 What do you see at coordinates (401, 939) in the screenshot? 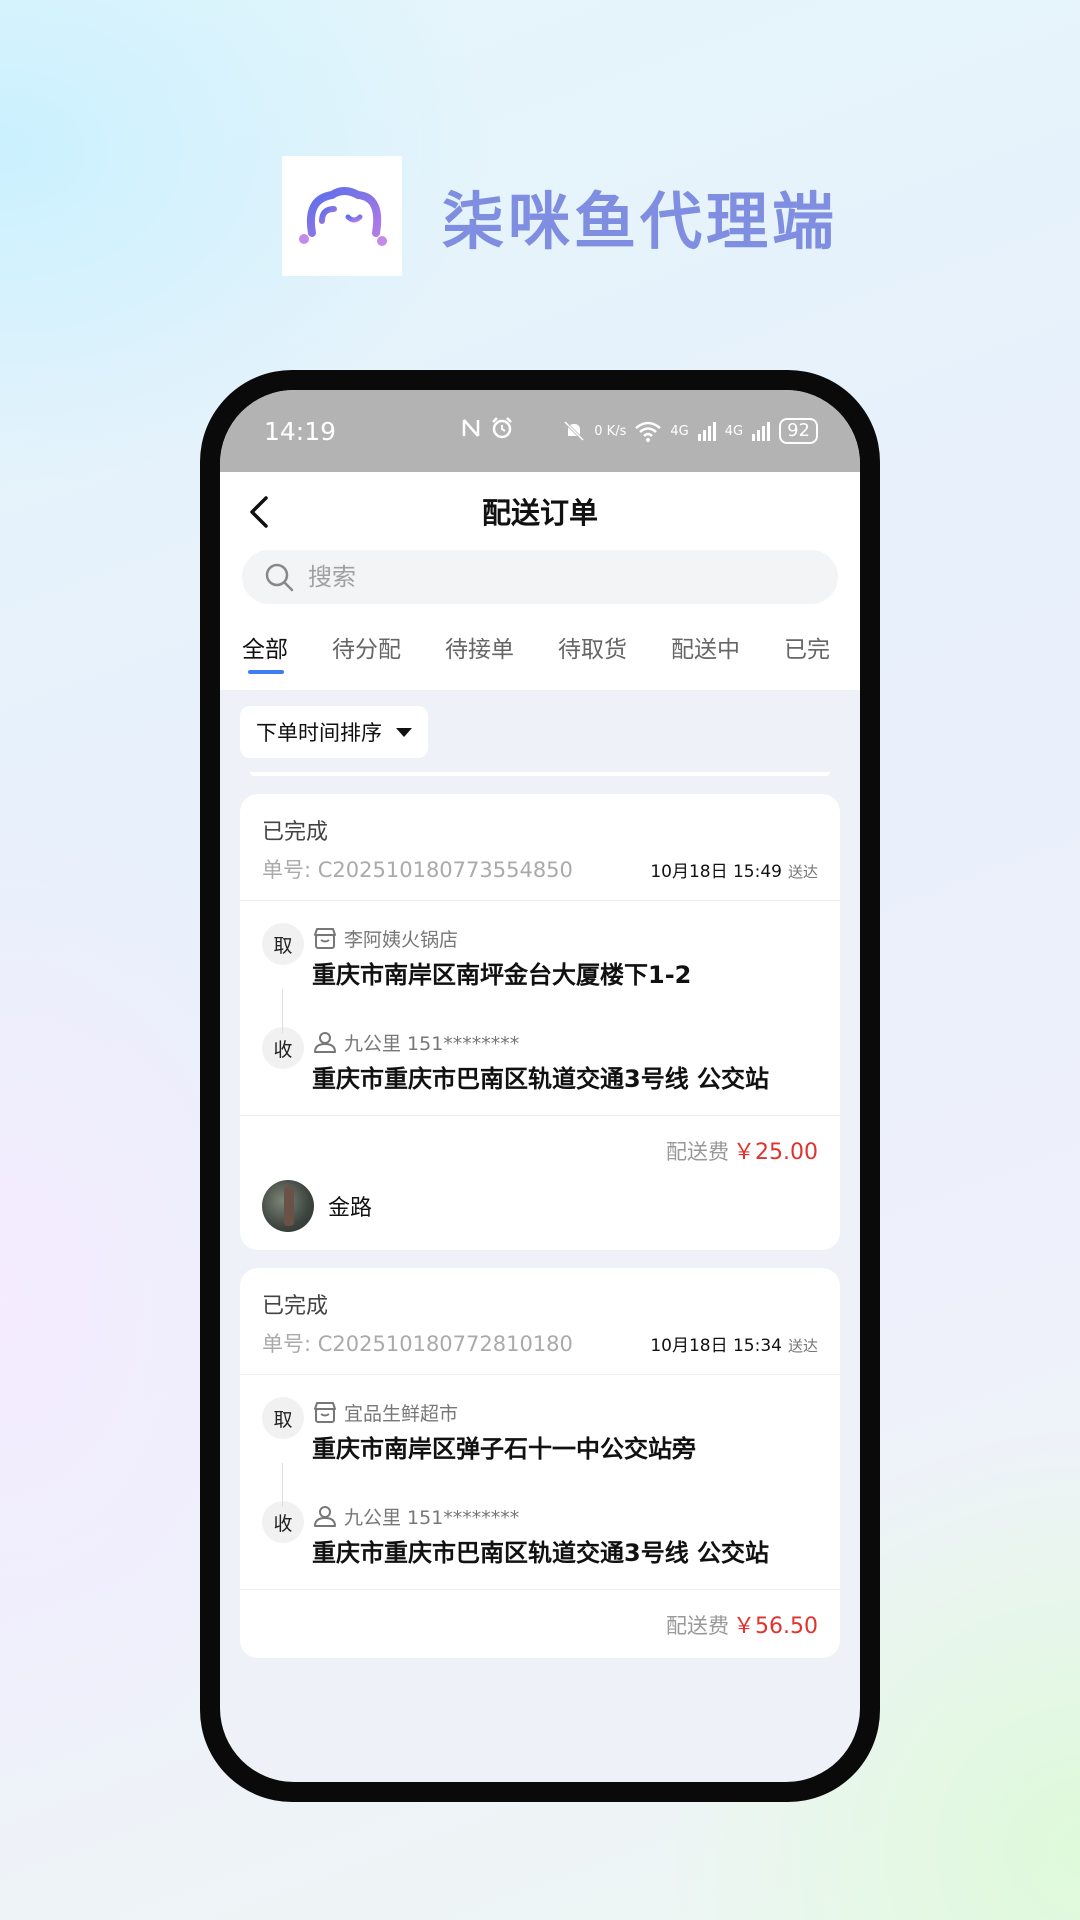
I see `pickup-shop-name: 李阿姨火锅店` at bounding box center [401, 939].